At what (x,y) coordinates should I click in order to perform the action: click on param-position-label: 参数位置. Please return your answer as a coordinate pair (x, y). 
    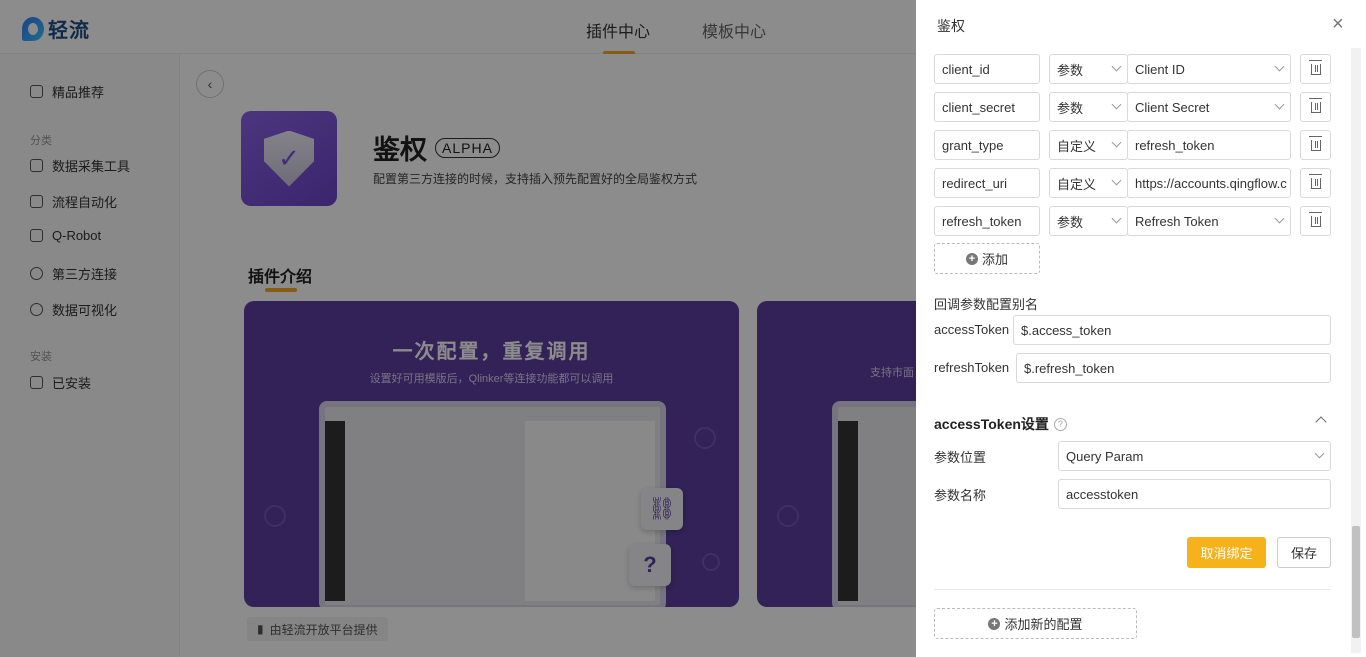
    Looking at the image, I should click on (960, 457).